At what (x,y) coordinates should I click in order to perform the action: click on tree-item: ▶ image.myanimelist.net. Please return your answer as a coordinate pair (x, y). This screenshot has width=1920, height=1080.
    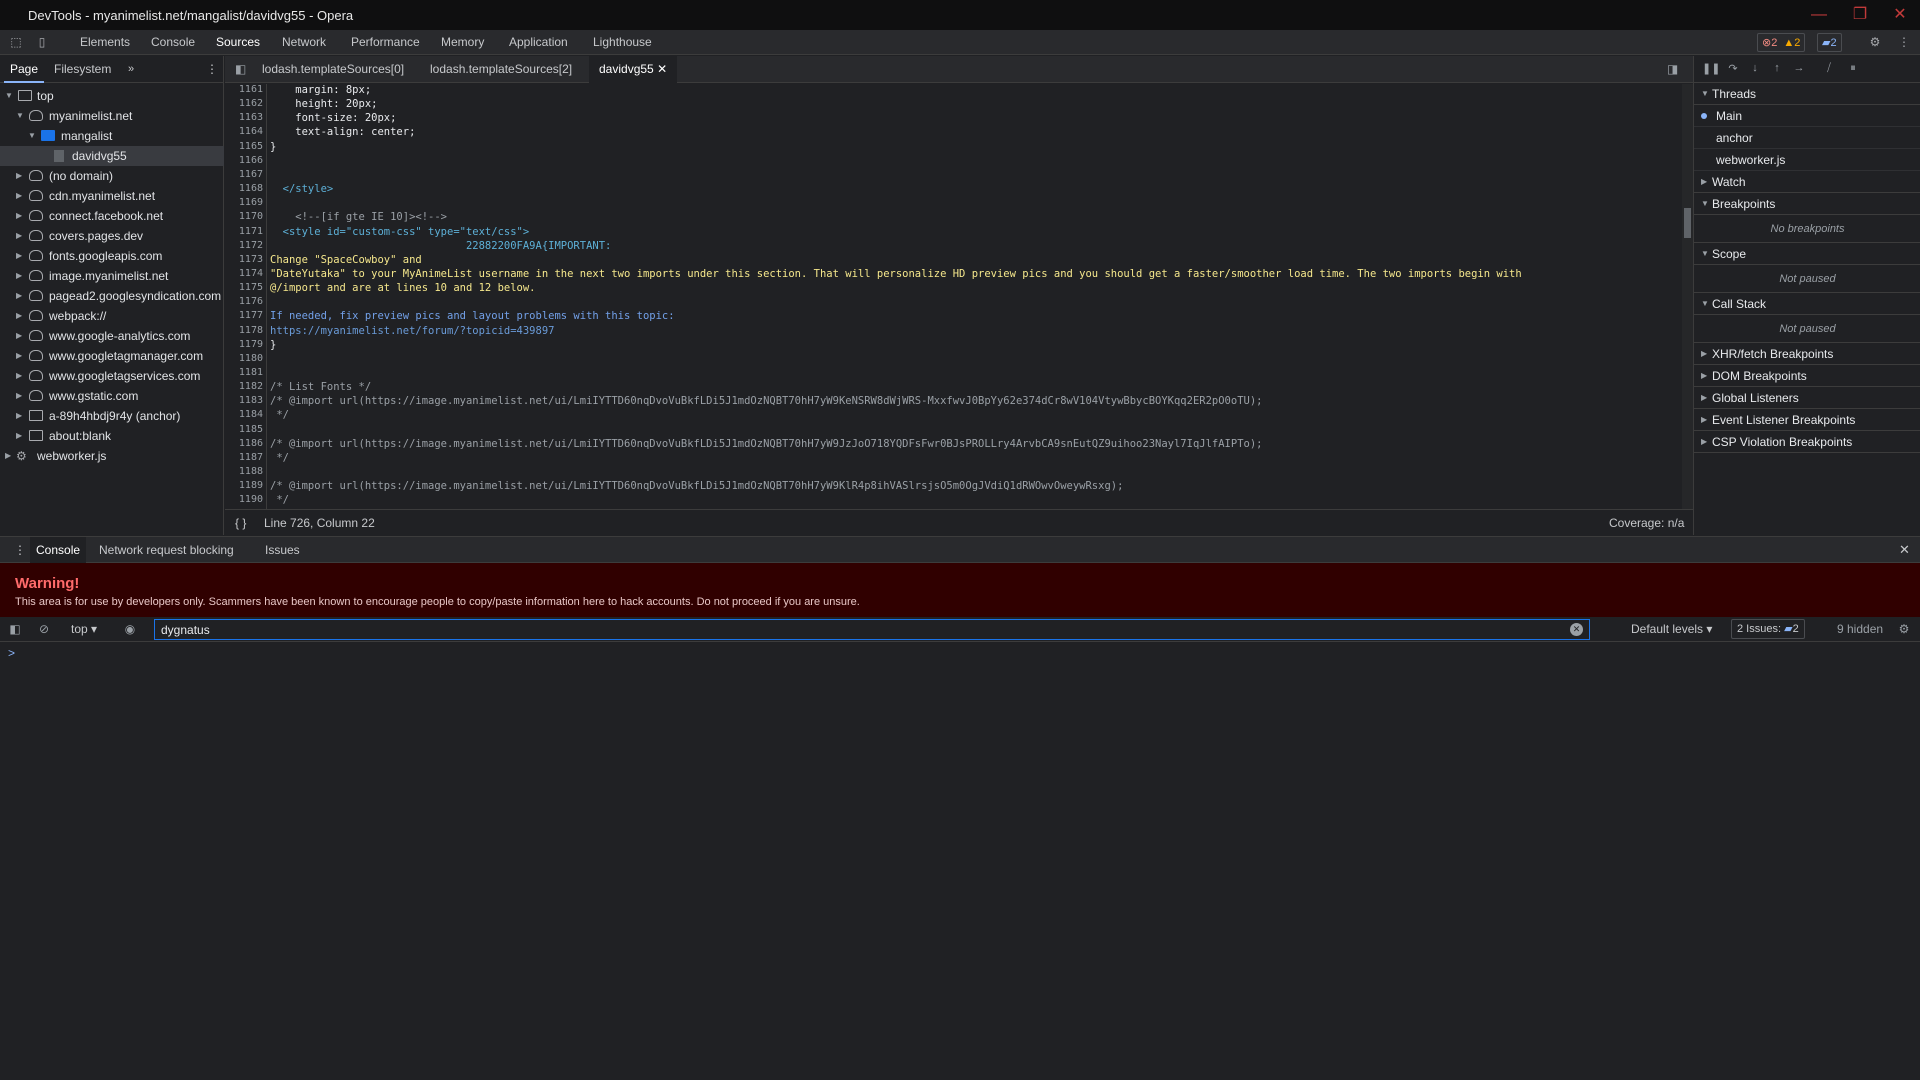
    Looking at the image, I should click on (112, 276).